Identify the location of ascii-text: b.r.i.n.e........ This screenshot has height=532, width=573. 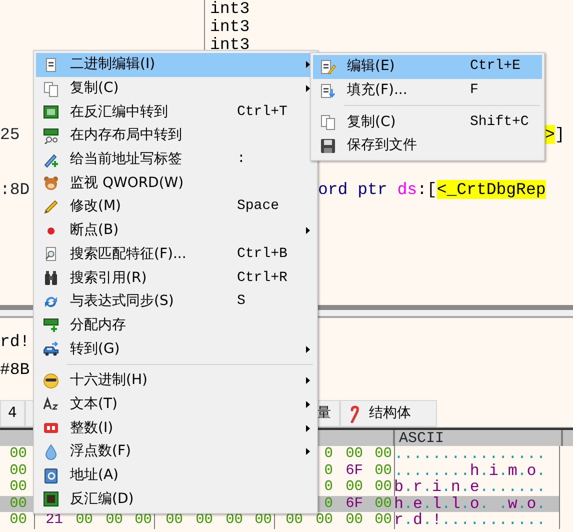
(470, 487).